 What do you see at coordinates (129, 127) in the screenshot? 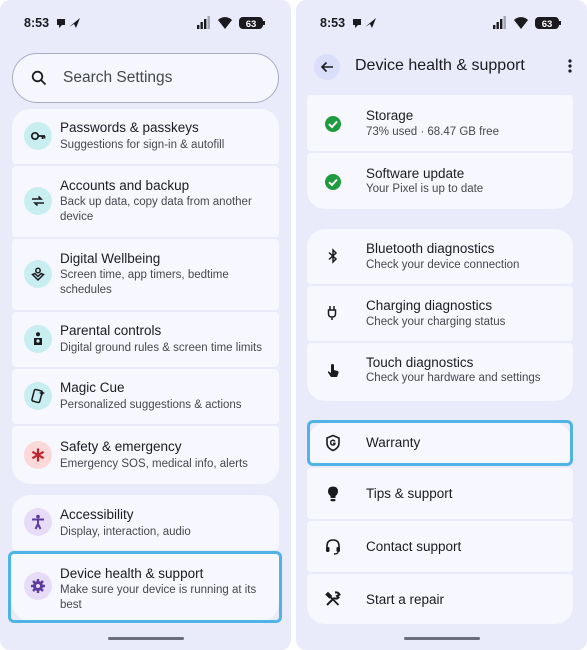
I see `settings-item-title: Passwords & passkeys` at bounding box center [129, 127].